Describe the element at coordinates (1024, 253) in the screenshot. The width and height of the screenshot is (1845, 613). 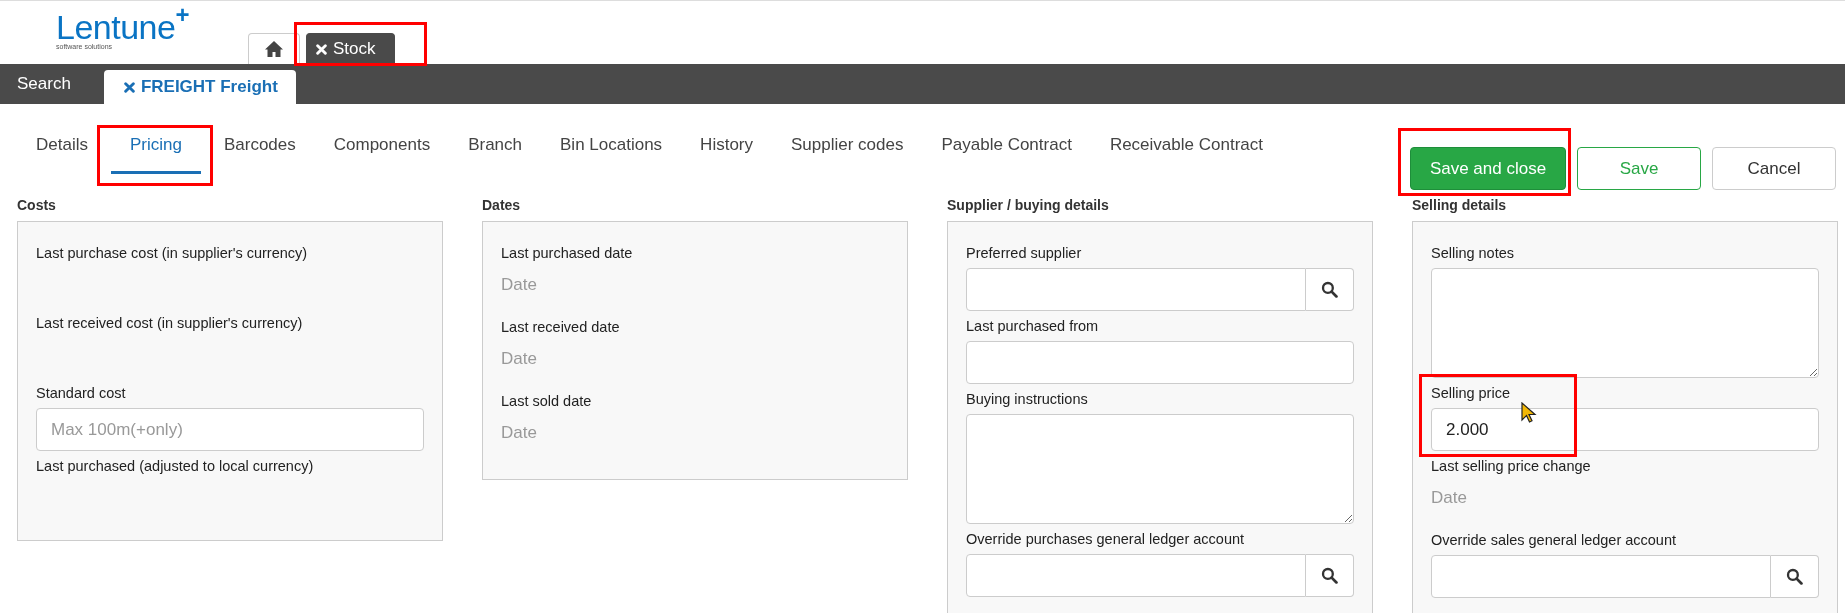
I see `field-label: Preferred supplier` at that location.